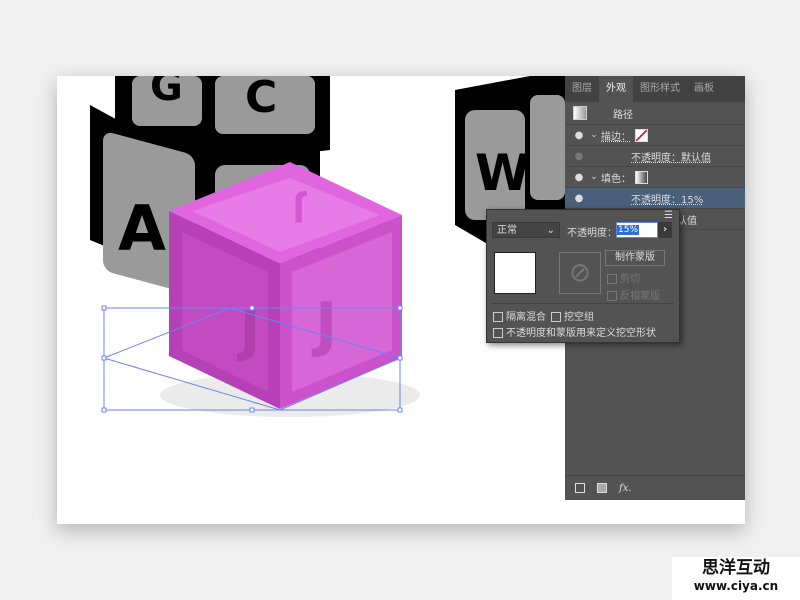  Describe the element at coordinates (655, 135) in the screenshot. I see `stroke-row: ● ⌄ 描边：` at that location.